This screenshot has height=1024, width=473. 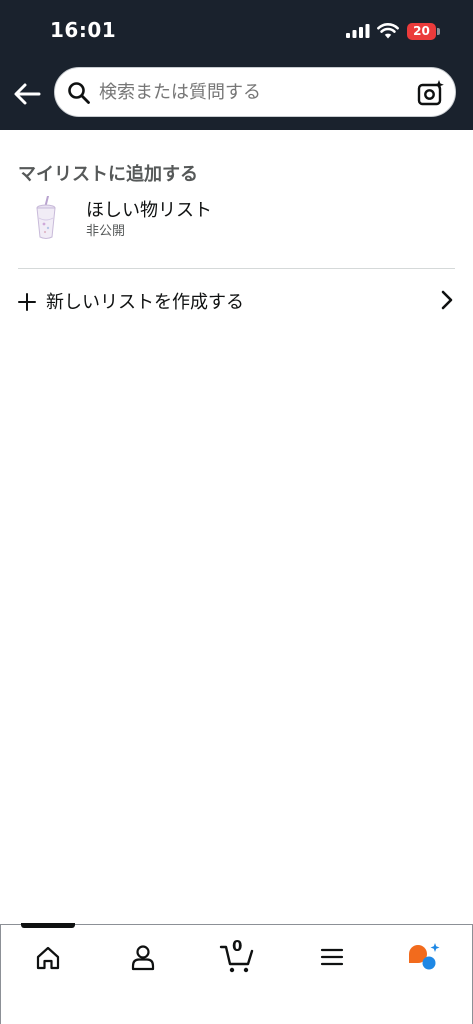 I want to click on search-box, so click(x=255, y=92).